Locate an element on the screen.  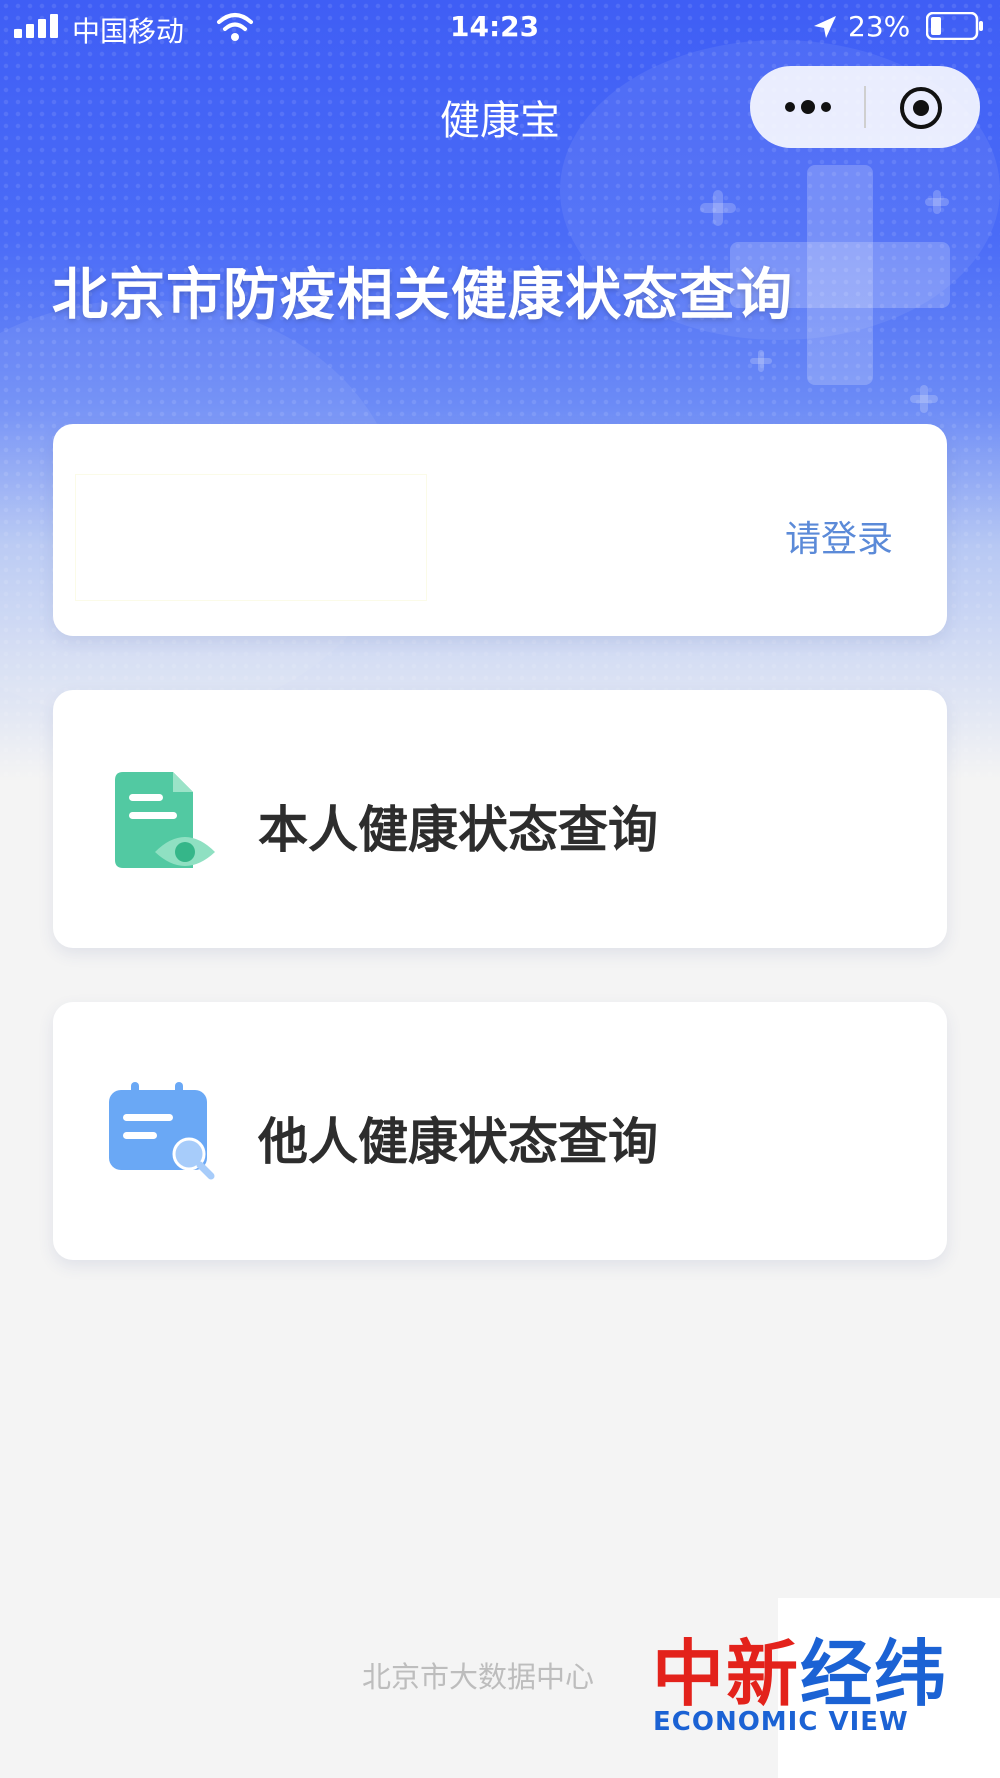
self-query-label: 本人健康状态查询 is located at coordinates (458, 830).